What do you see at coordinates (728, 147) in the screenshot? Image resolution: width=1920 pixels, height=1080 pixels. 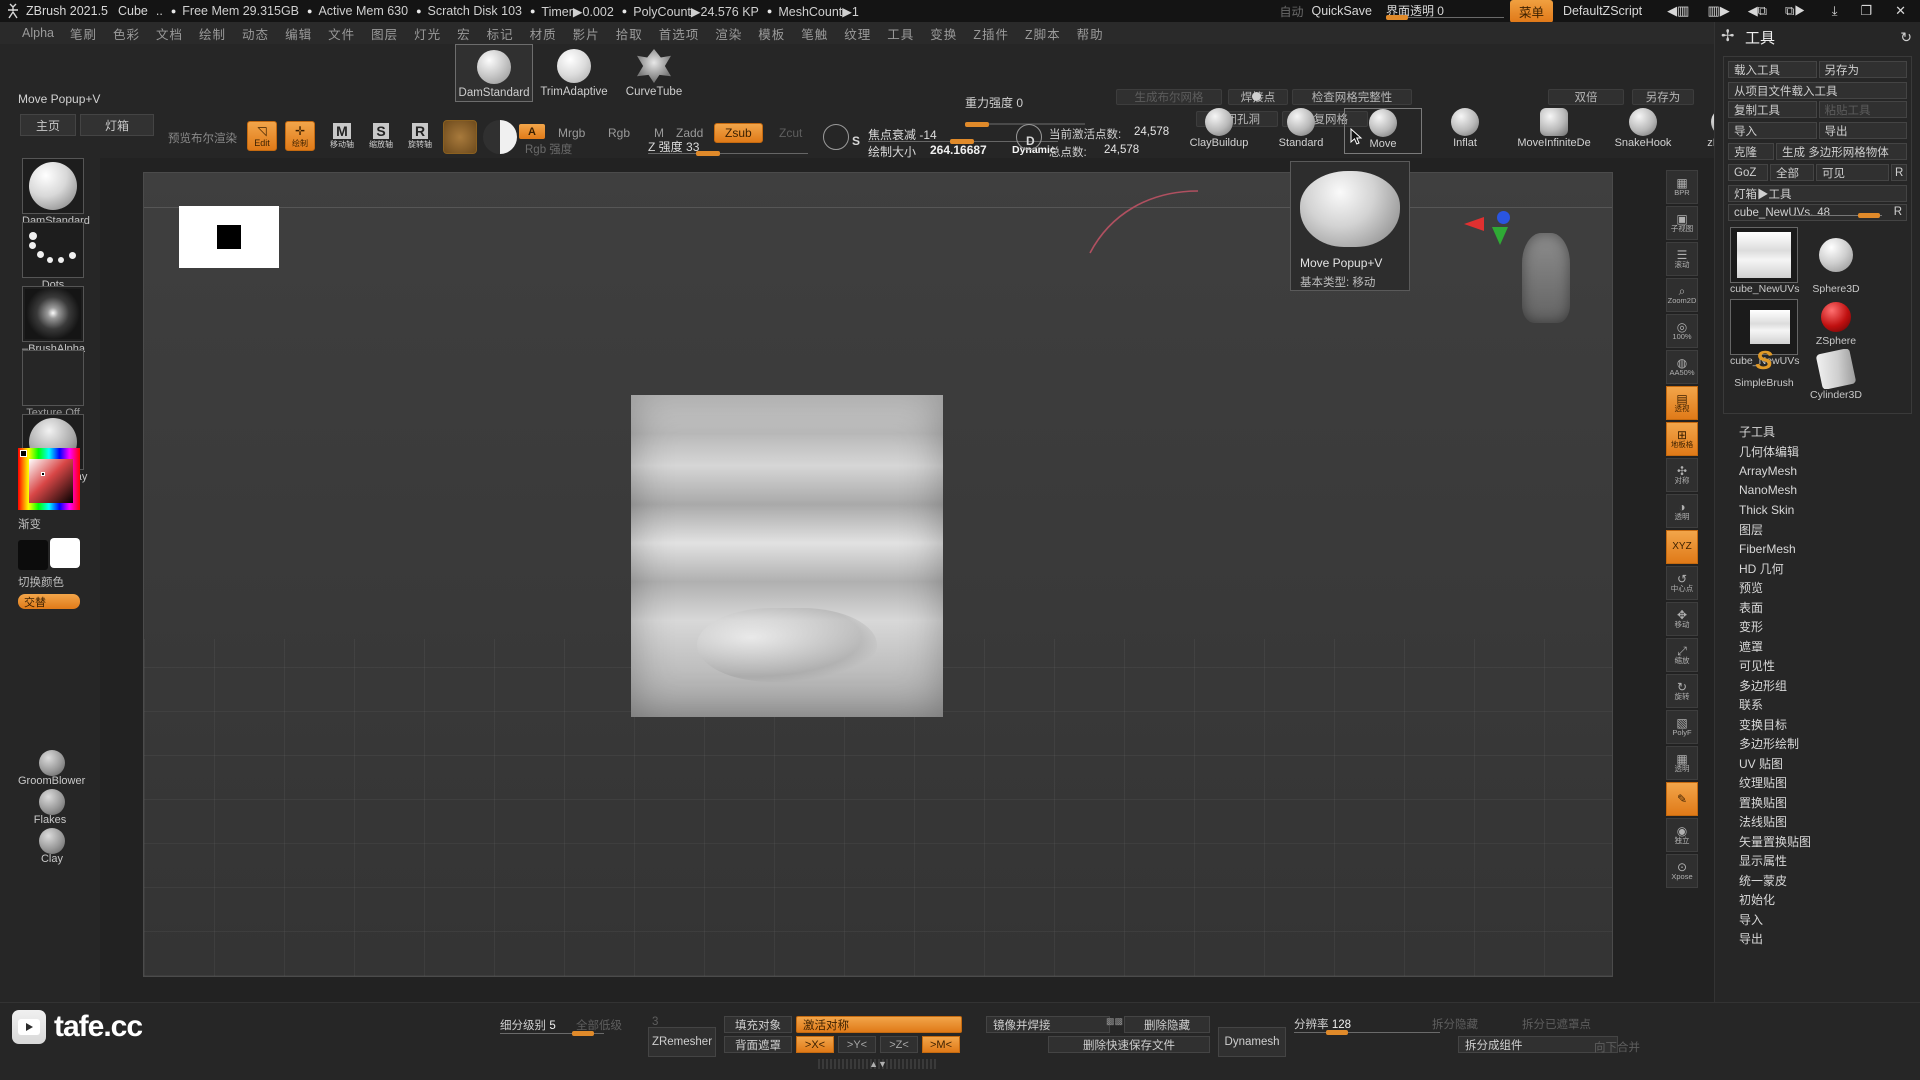 I see `z-intensity-slider: Z 强度 33` at bounding box center [728, 147].